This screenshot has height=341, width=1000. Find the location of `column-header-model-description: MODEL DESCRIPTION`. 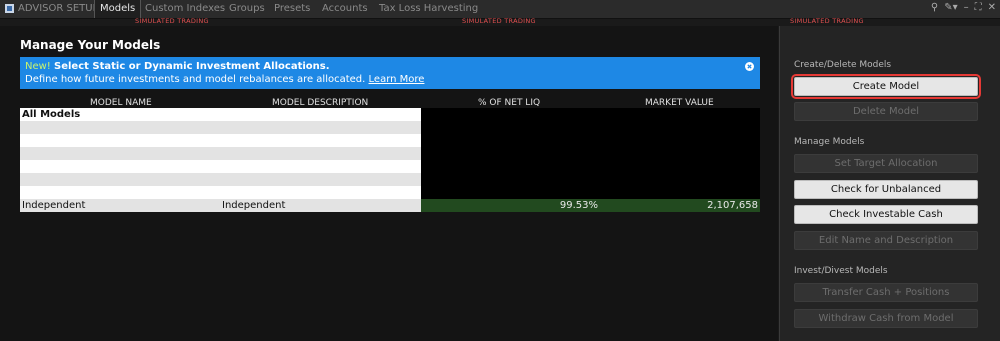

column-header-model-description: MODEL DESCRIPTION is located at coordinates (320, 103).